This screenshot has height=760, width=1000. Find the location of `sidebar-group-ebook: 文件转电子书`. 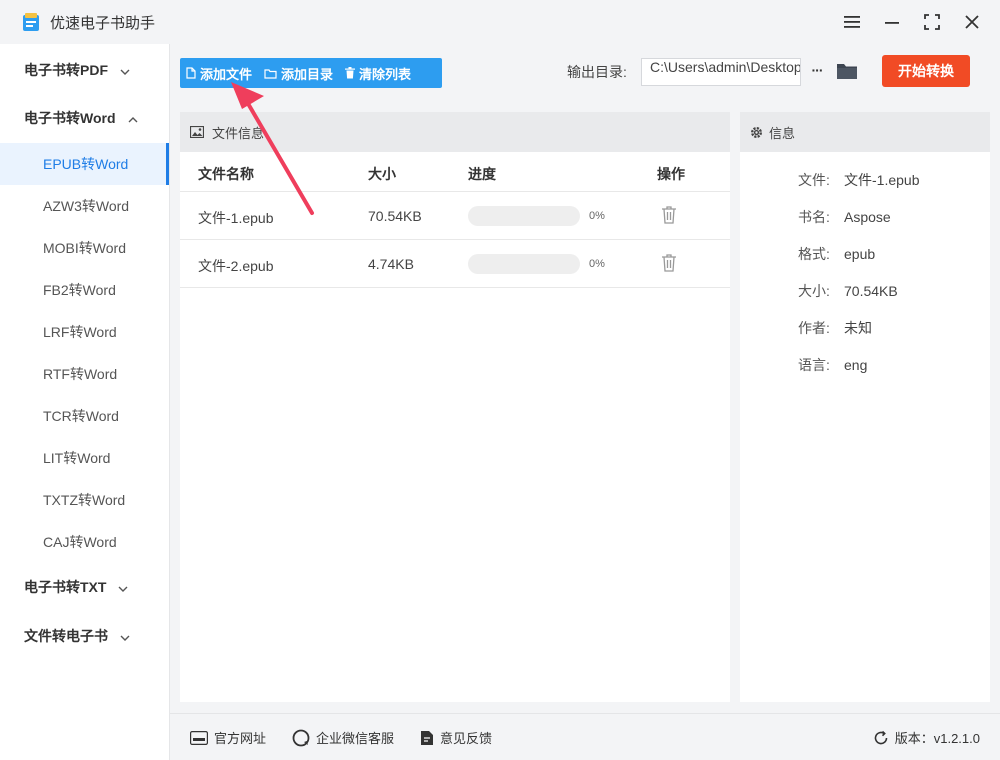

sidebar-group-ebook: 文件转电子书 is located at coordinates (84, 636).